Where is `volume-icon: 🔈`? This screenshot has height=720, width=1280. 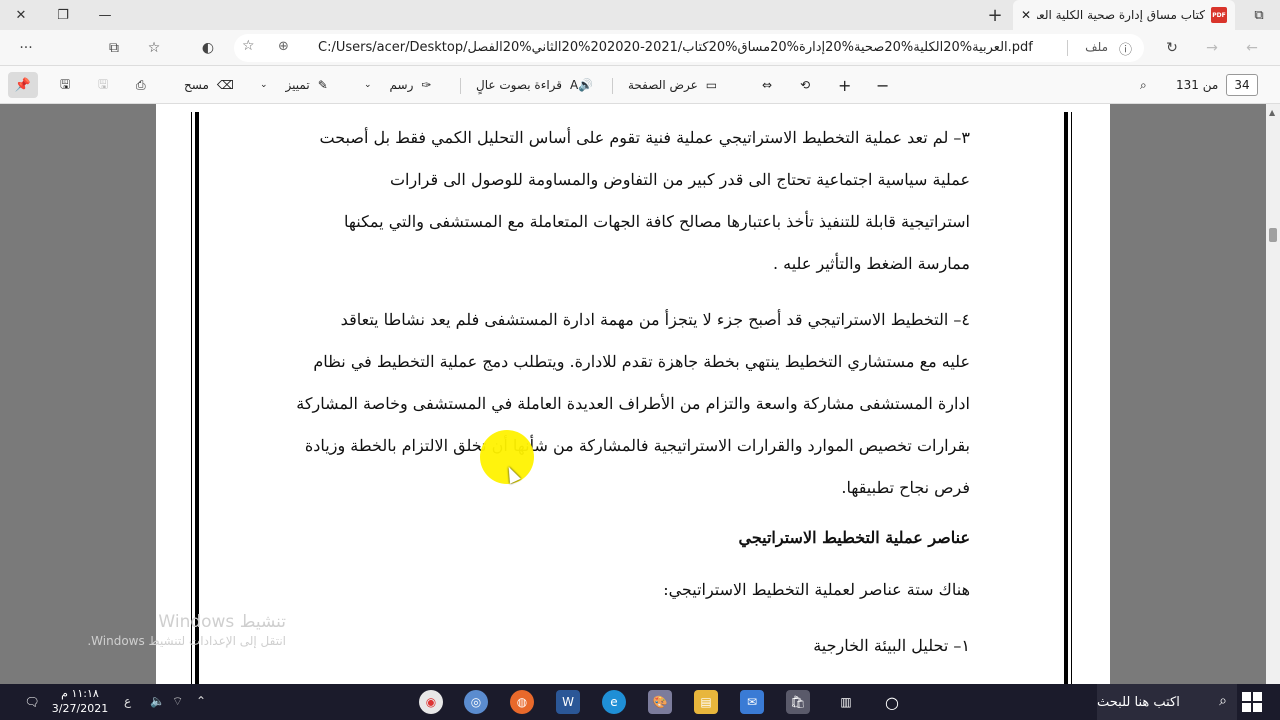 volume-icon: 🔈 is located at coordinates (157, 701).